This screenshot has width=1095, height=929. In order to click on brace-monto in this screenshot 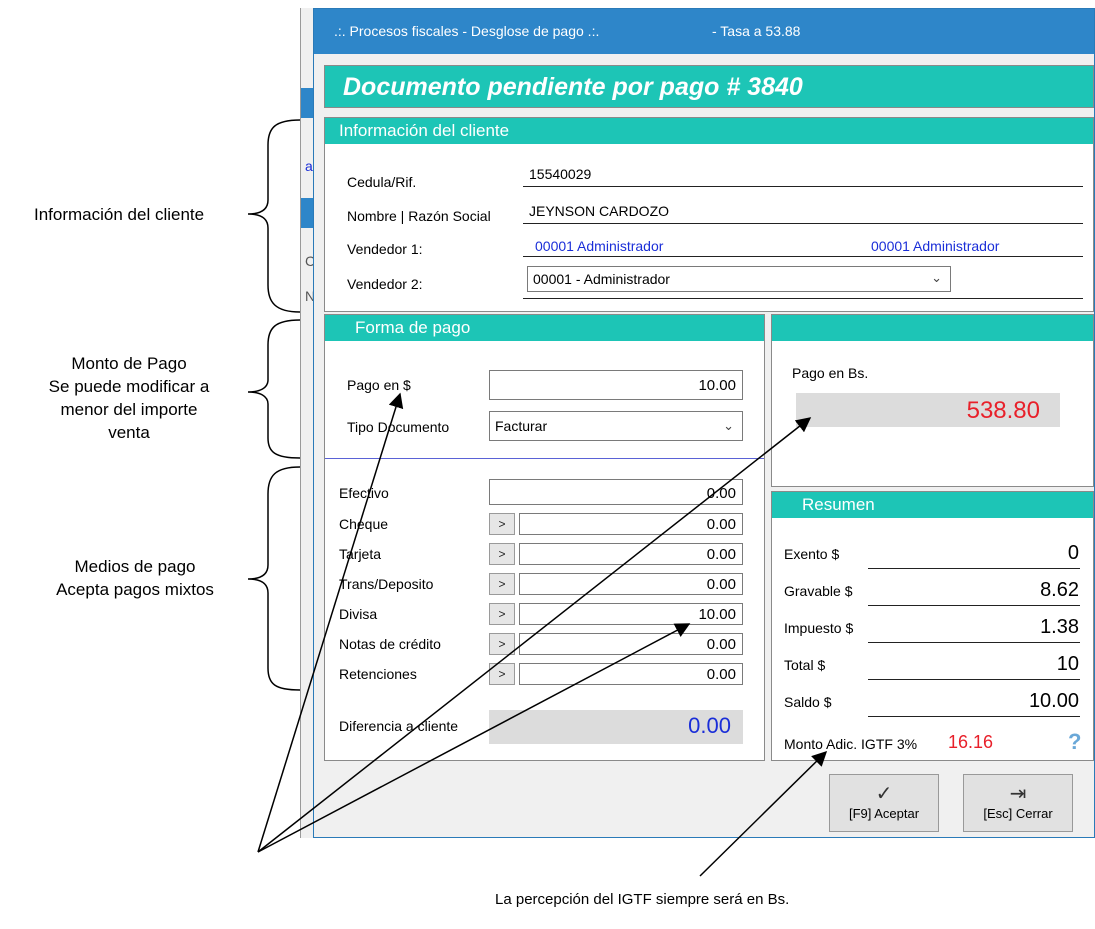, I will do `click(274, 389)`.